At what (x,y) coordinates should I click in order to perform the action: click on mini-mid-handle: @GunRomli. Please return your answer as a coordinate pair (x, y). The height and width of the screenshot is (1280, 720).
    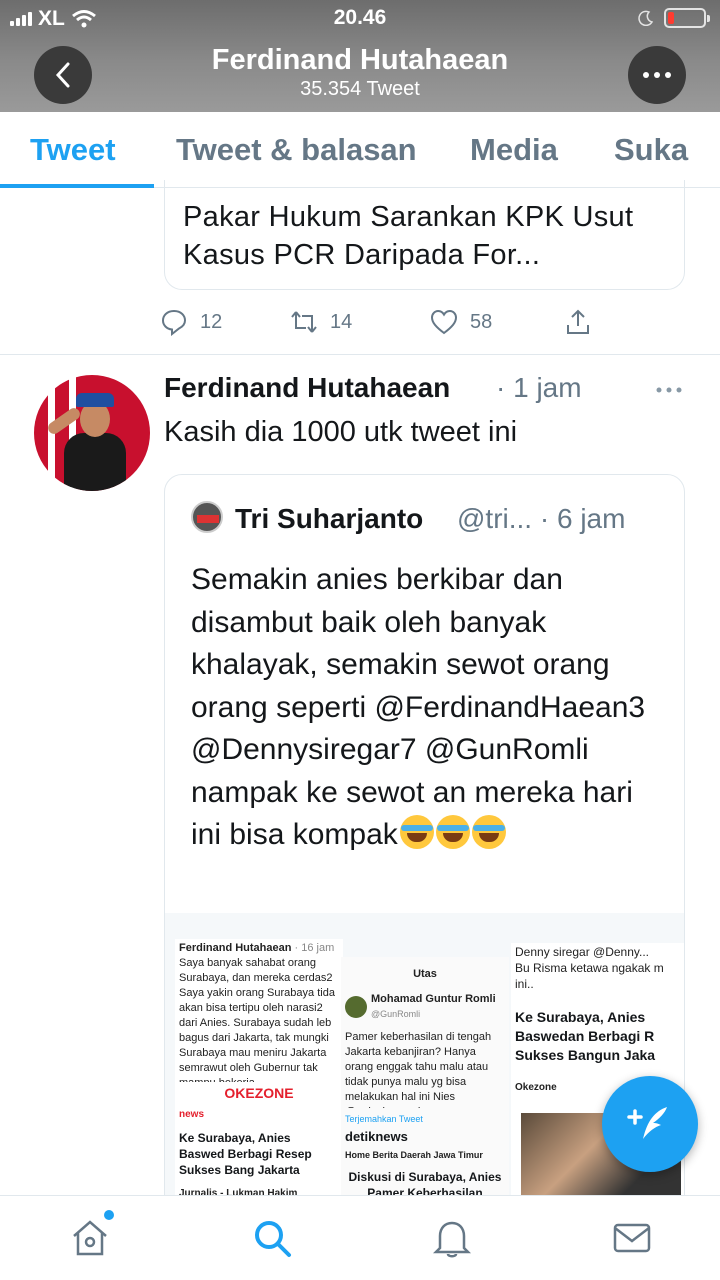
    Looking at the image, I should click on (396, 1014).